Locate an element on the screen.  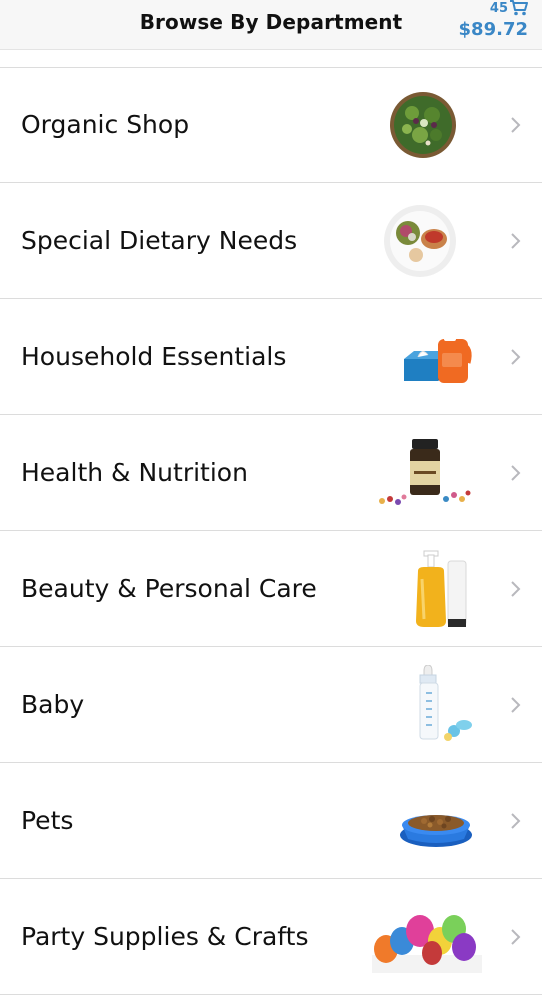
department-row-organic-shop: Organic Shop is located at coordinates (271, 125).